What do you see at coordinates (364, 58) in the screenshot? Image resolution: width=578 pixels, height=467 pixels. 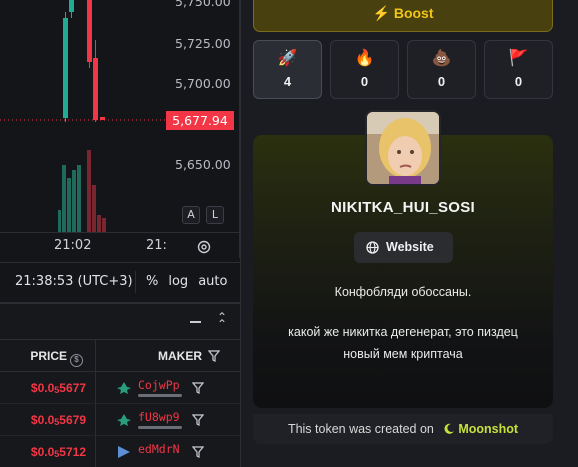 I see `fire-icon: 🔥` at bounding box center [364, 58].